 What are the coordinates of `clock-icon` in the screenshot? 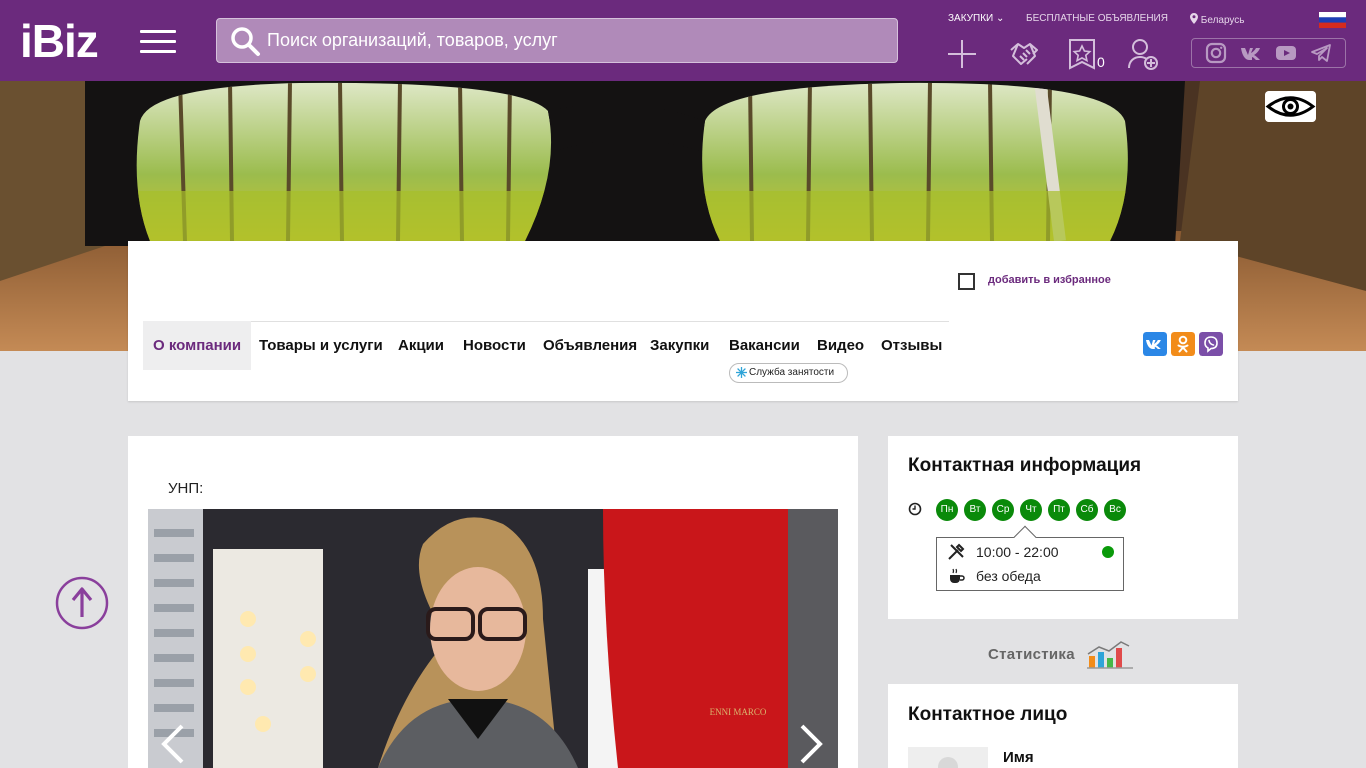 It's located at (915, 509).